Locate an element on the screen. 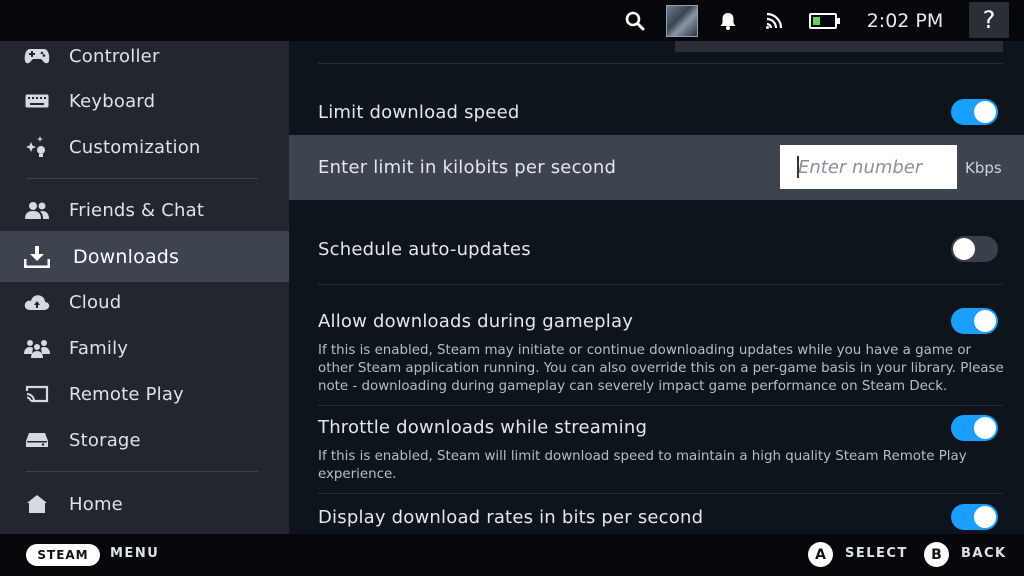 This screenshot has height=576, width=1024. kbps-unit-label: Kbps is located at coordinates (983, 168).